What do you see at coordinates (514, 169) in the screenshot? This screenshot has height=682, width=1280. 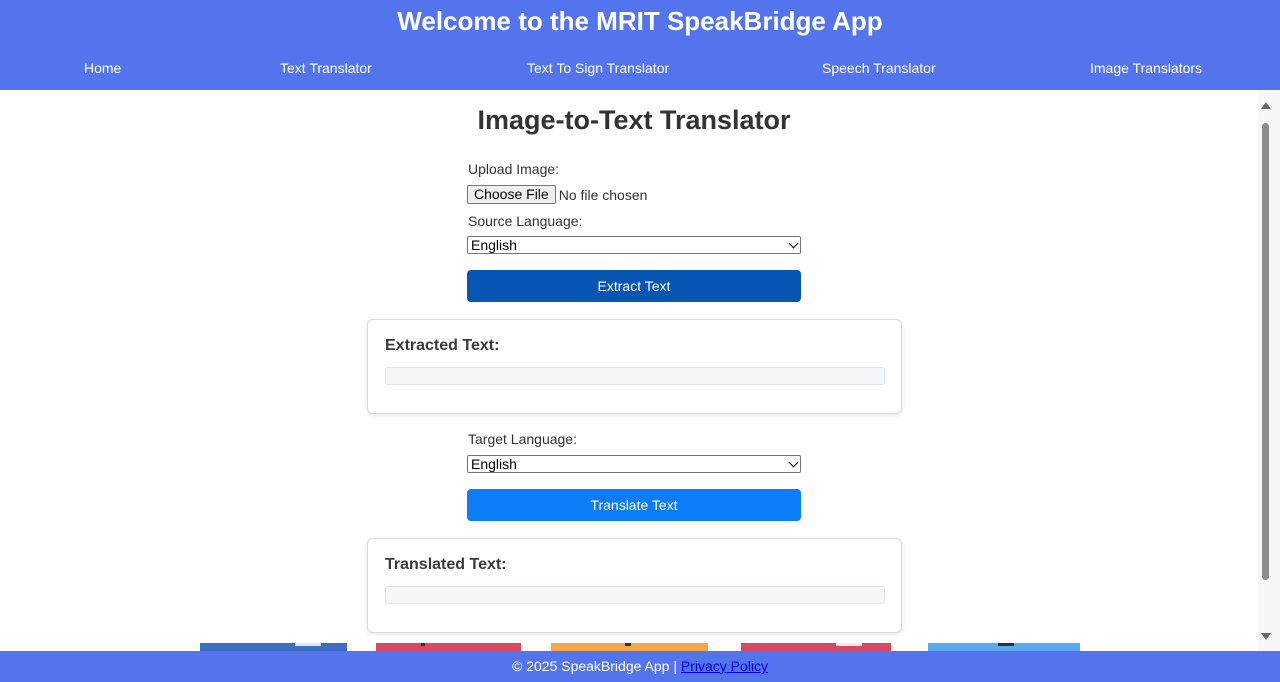 I see `upload-image-label: Upload Image:` at bounding box center [514, 169].